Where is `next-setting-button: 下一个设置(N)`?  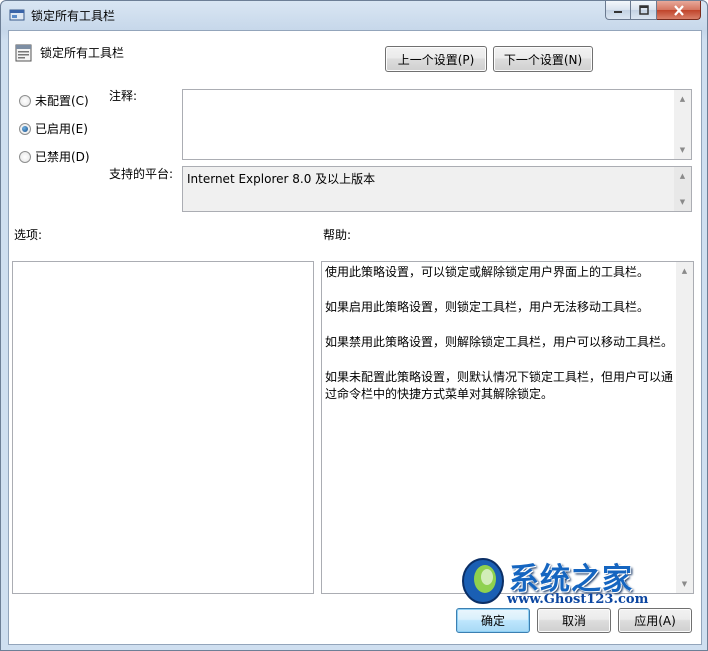 next-setting-button: 下一个设置(N) is located at coordinates (543, 59).